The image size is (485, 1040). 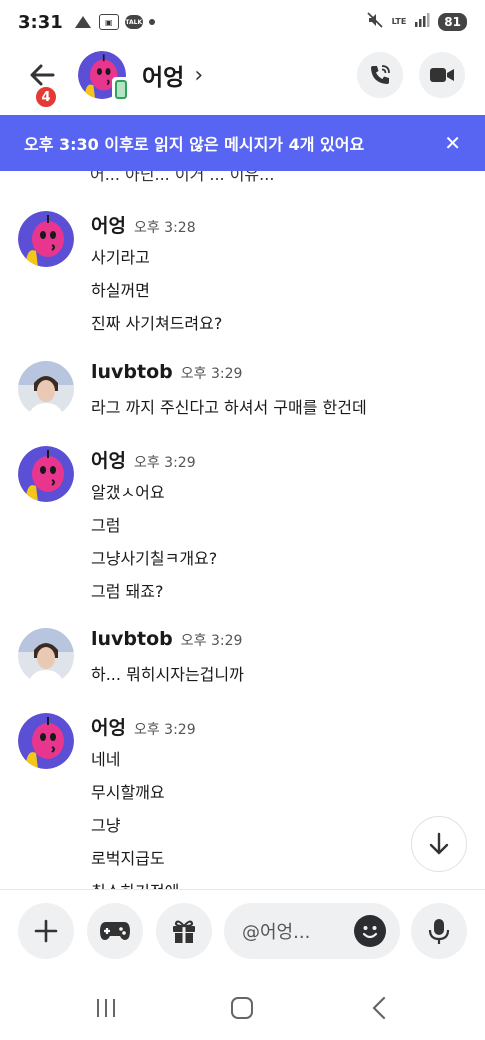 I want to click on message-line: 사기라고, so click(x=120, y=257).